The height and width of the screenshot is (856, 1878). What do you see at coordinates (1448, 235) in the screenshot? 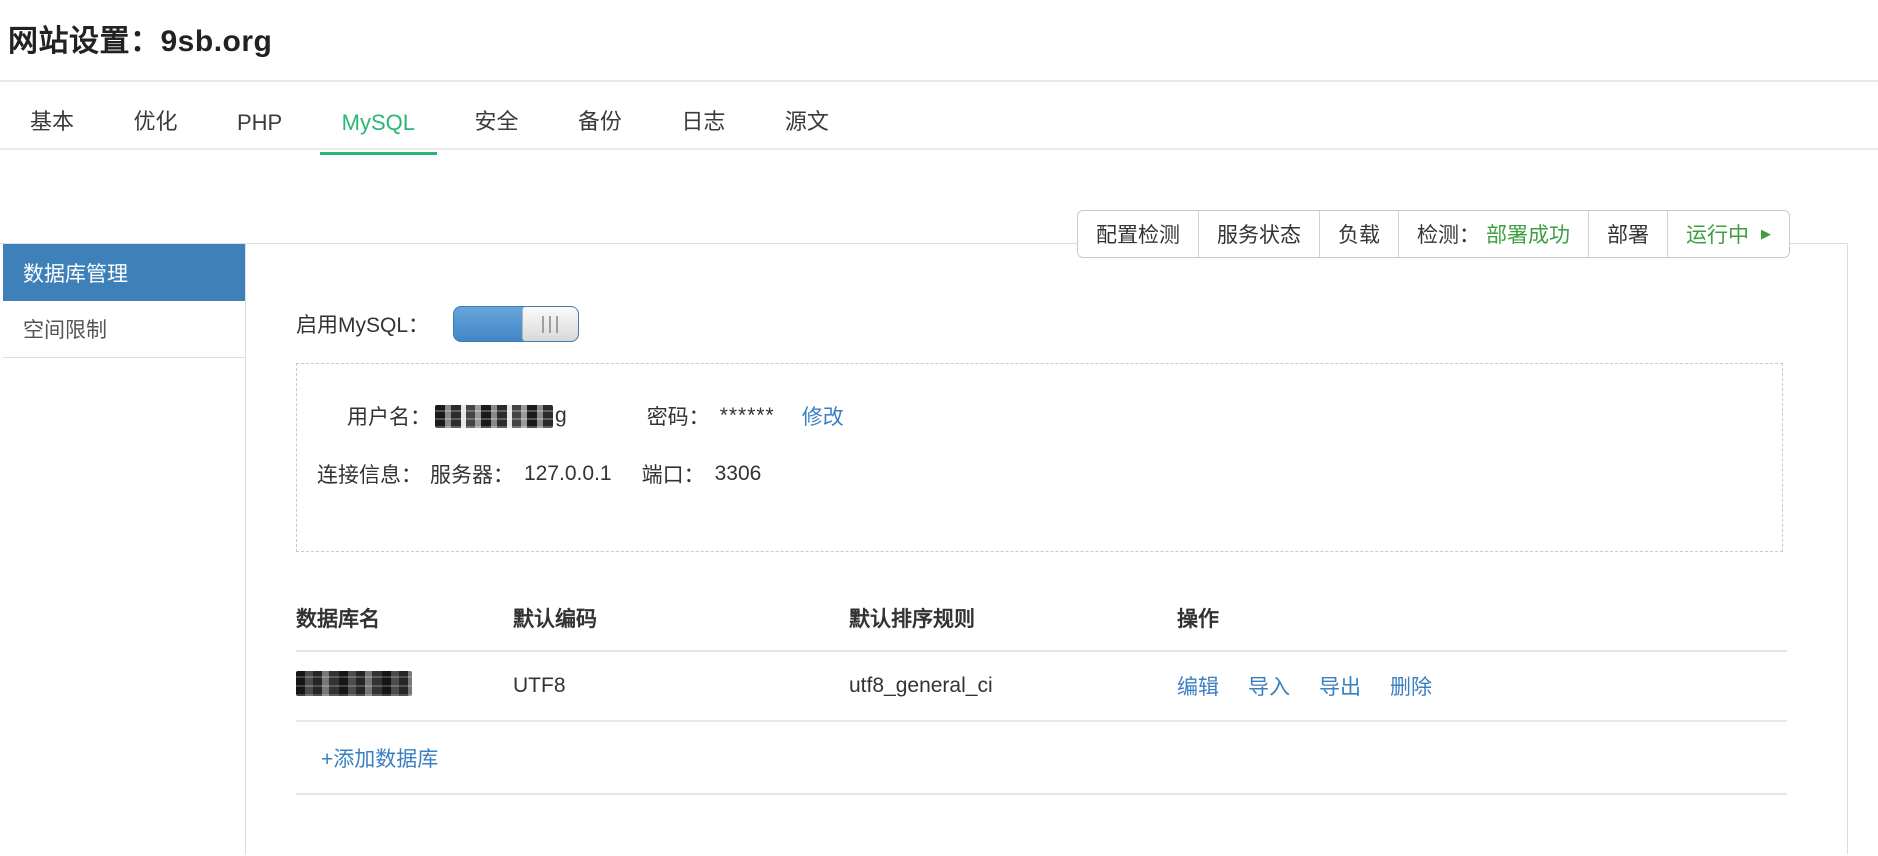
I see `detect-label: 检测：` at bounding box center [1448, 235].